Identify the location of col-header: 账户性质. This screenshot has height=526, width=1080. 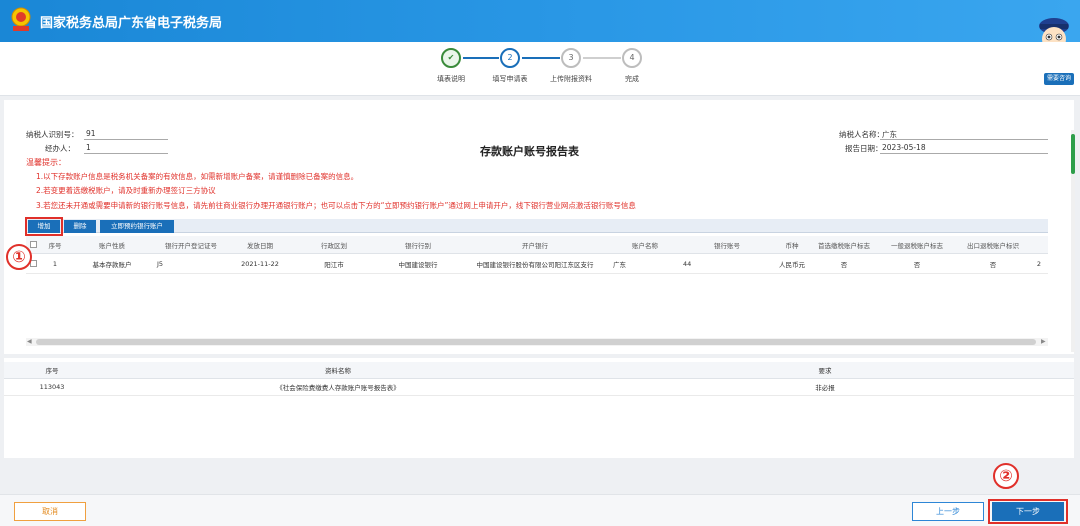
(112, 245).